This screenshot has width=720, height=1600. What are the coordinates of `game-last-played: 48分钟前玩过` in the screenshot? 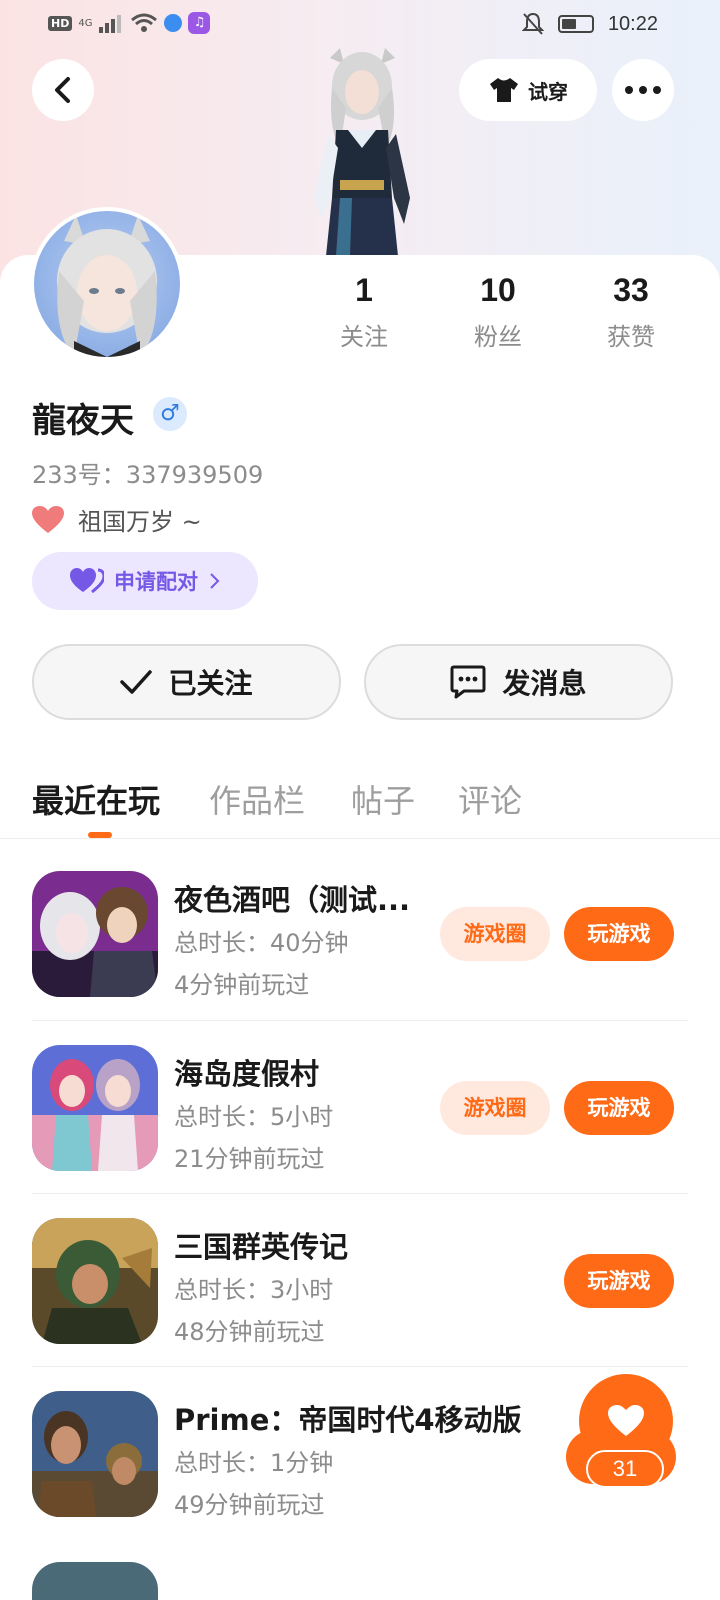 It's located at (249, 1332).